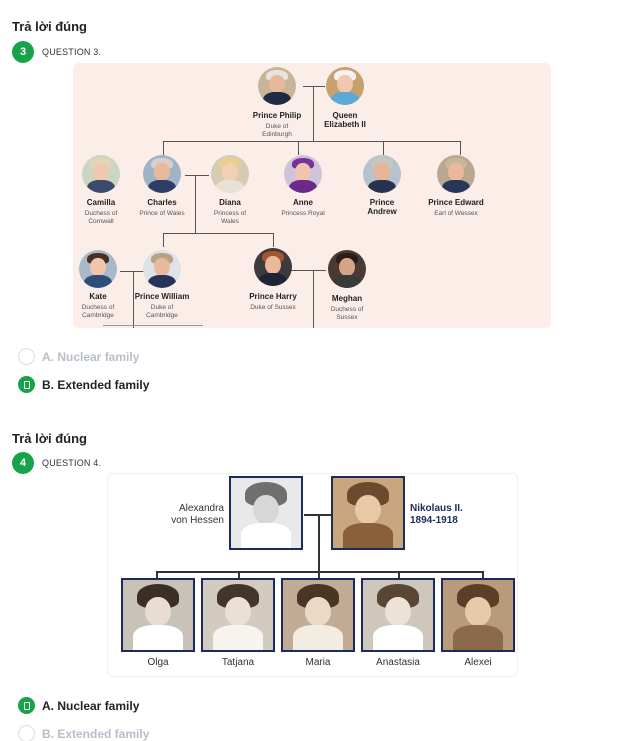  I want to click on diana-title: Princess of Wales, so click(230, 218).